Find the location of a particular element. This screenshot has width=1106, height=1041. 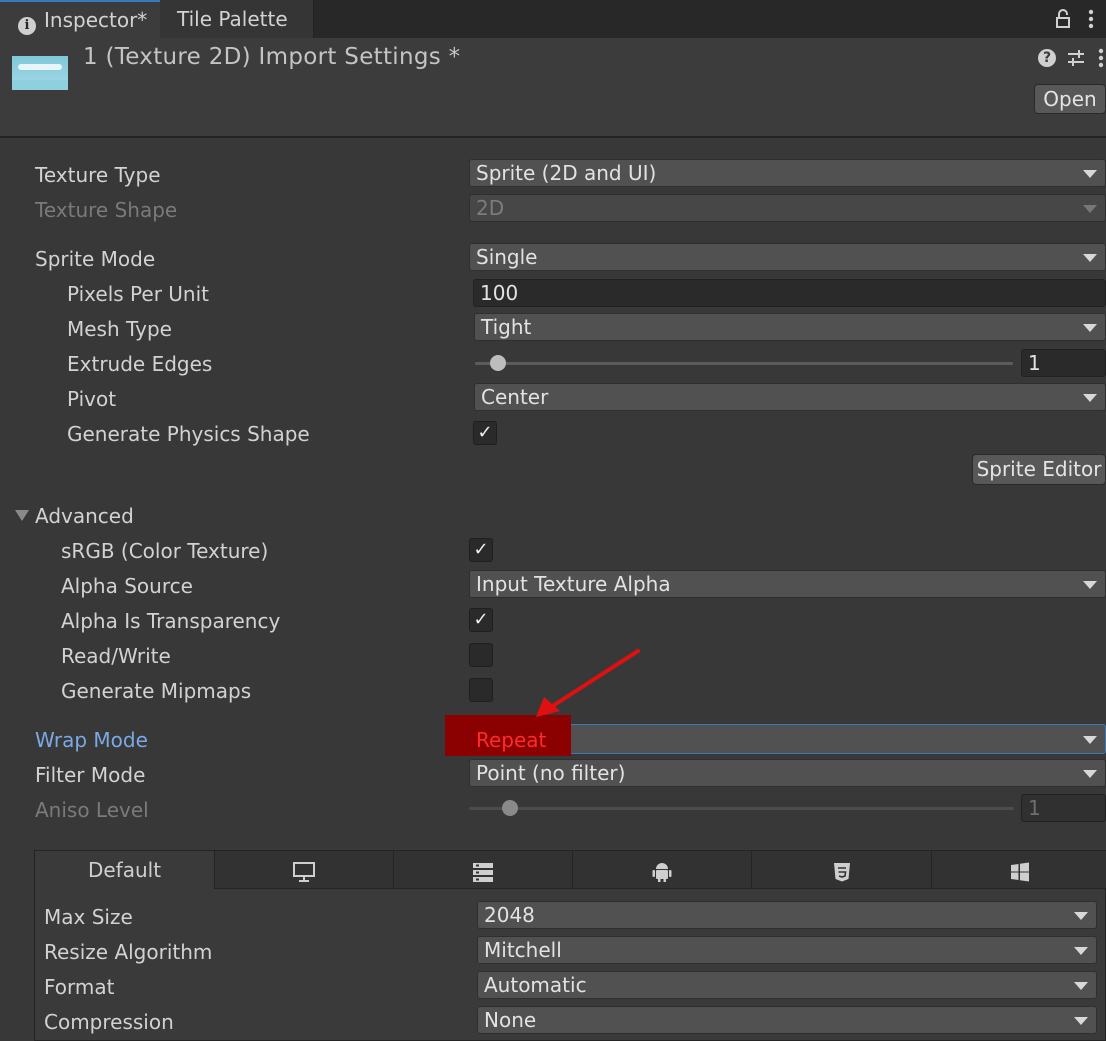

platform-tab-row: Default is located at coordinates (570, 870).